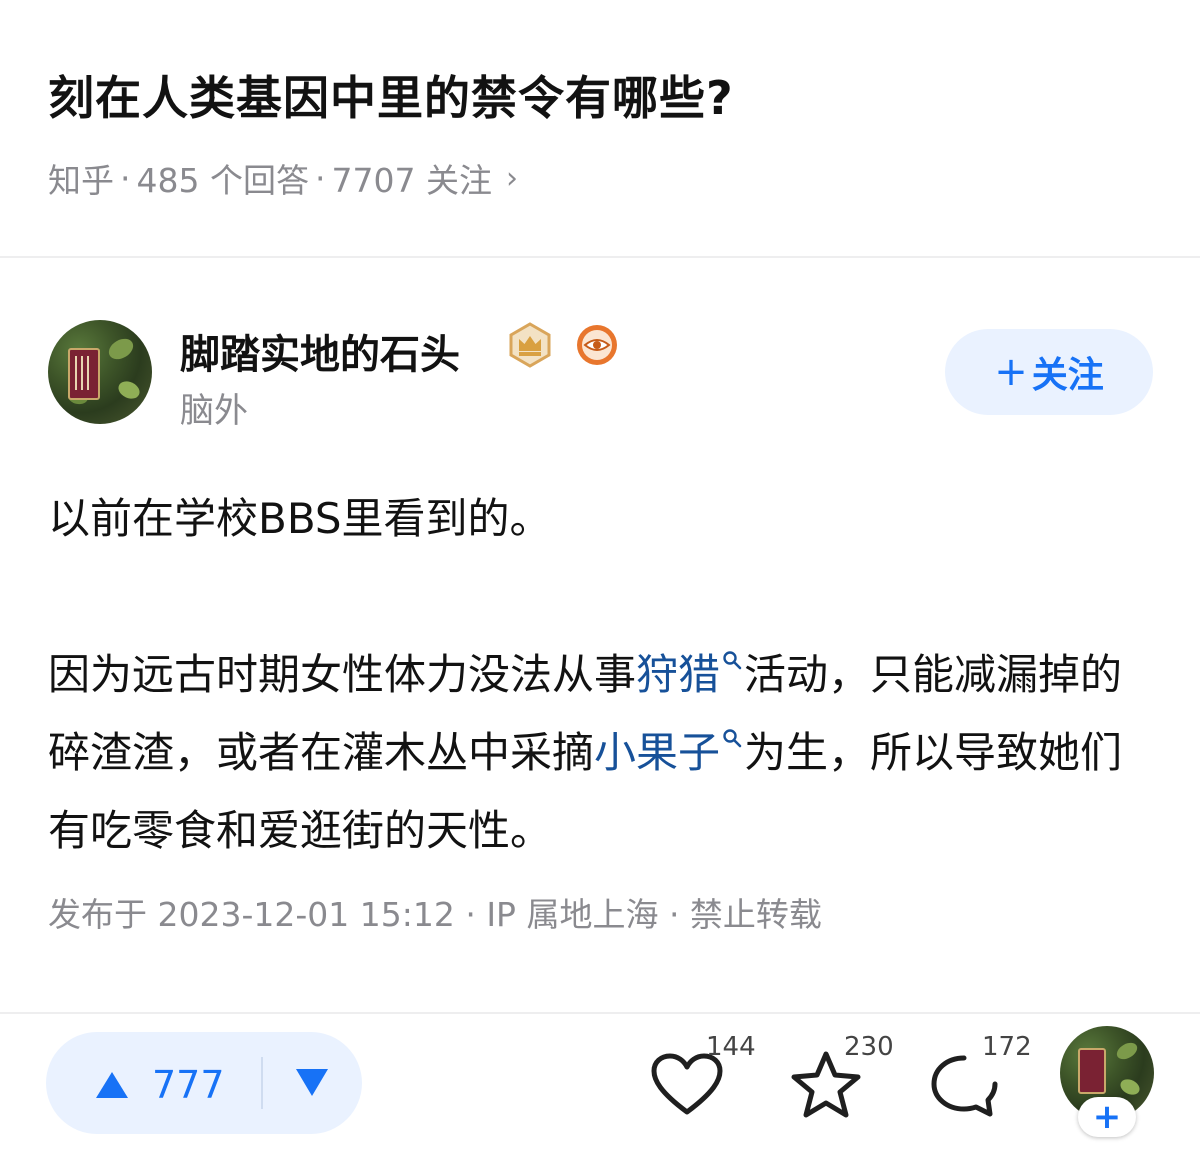  I want to click on author-bio: 脑外, so click(214, 411).